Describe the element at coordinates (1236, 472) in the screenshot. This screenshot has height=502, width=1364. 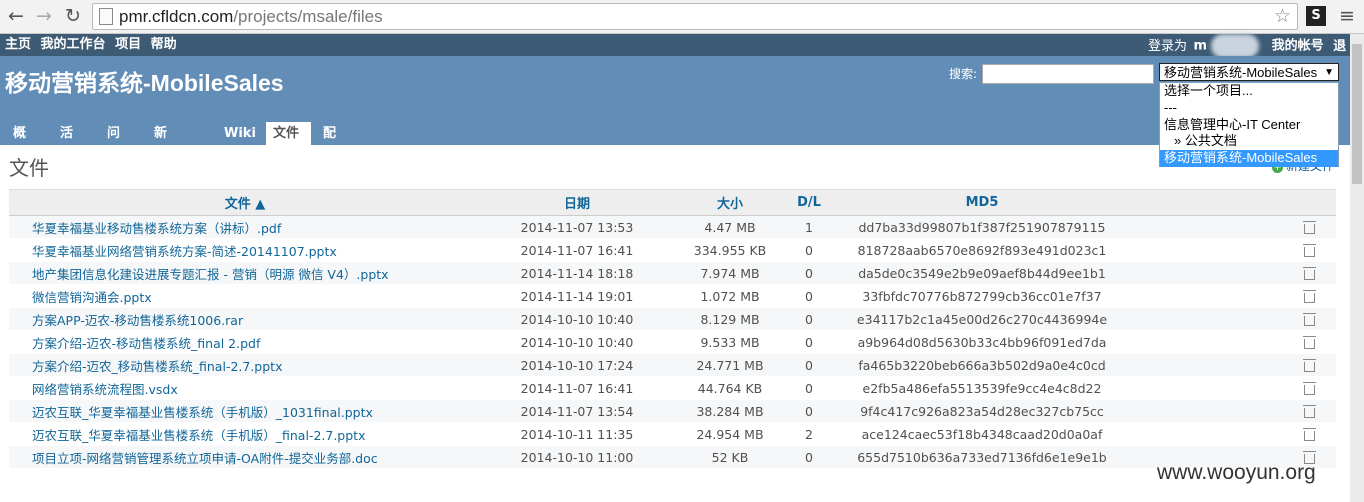
I see `watermark: www.wooyun.org` at that location.